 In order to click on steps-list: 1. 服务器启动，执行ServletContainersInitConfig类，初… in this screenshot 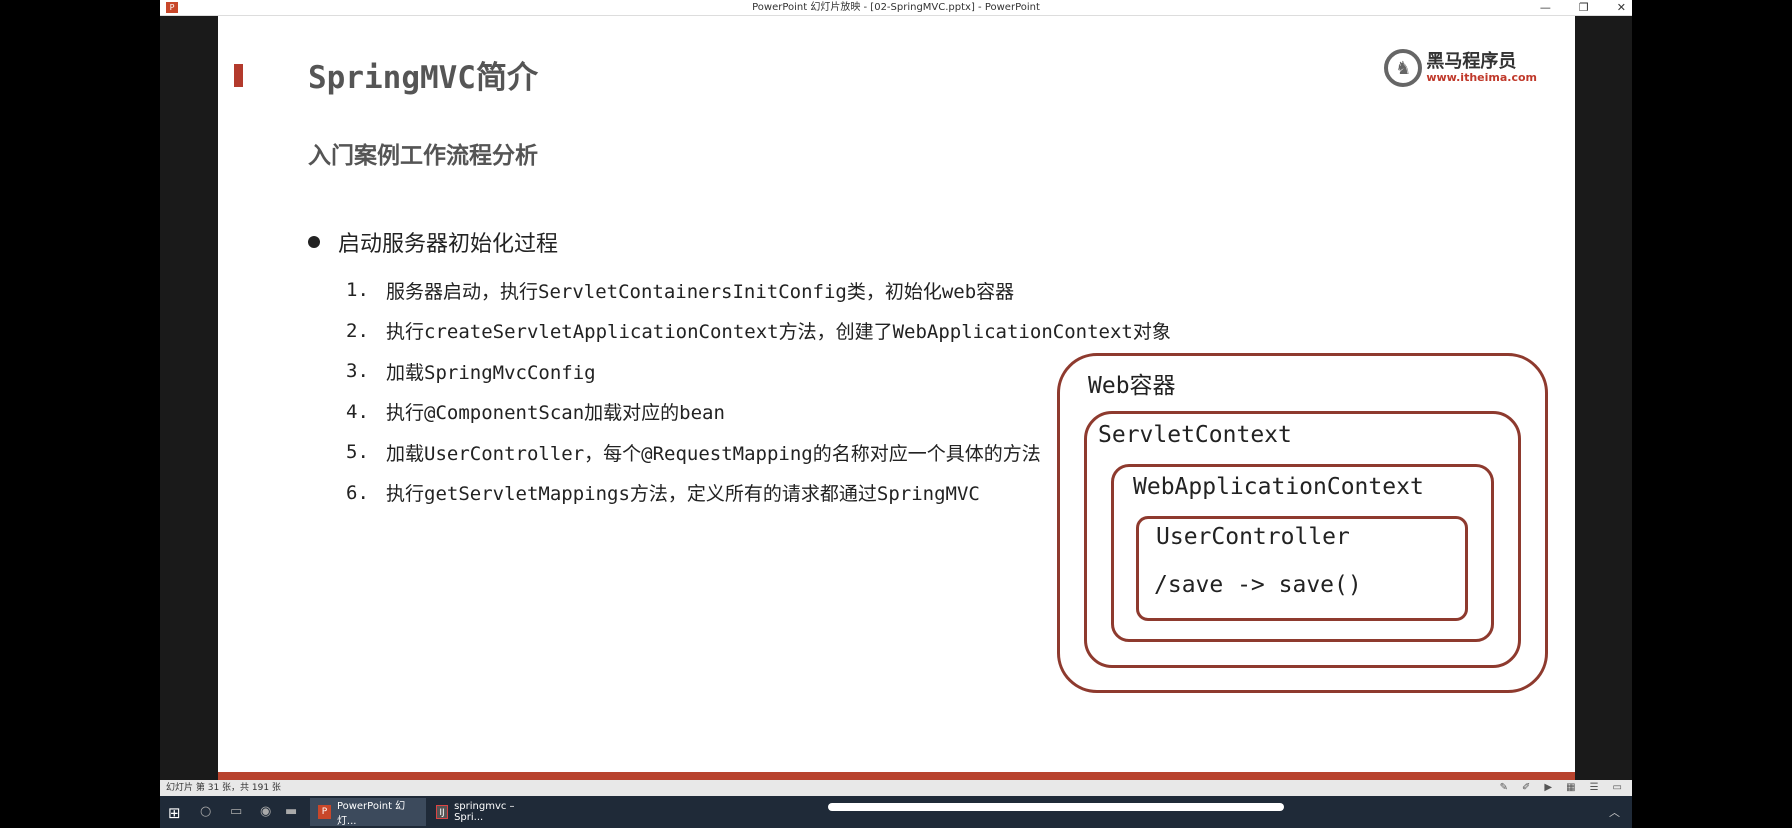, I will do `click(758, 391)`.